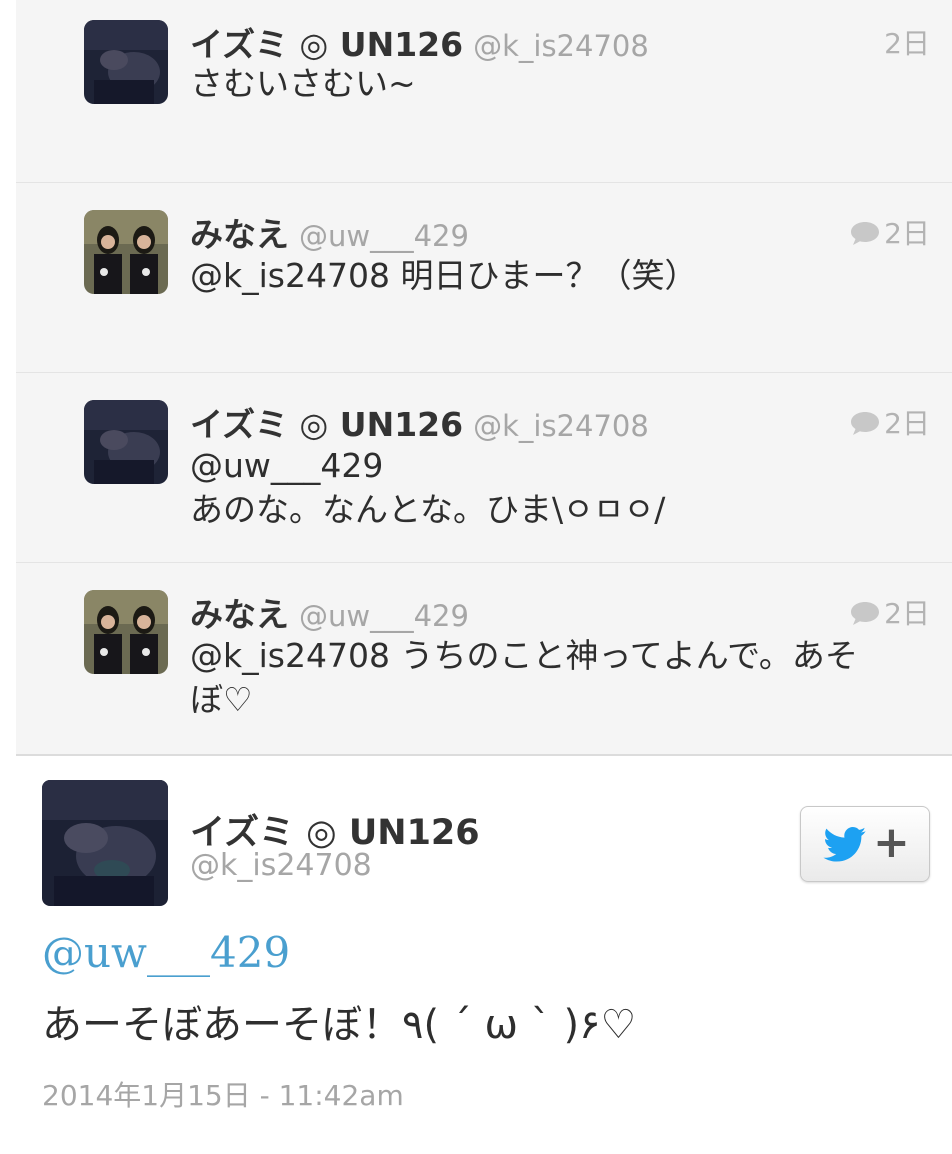  I want to click on tweet-text-line: さむいさむい~, so click(303, 83).